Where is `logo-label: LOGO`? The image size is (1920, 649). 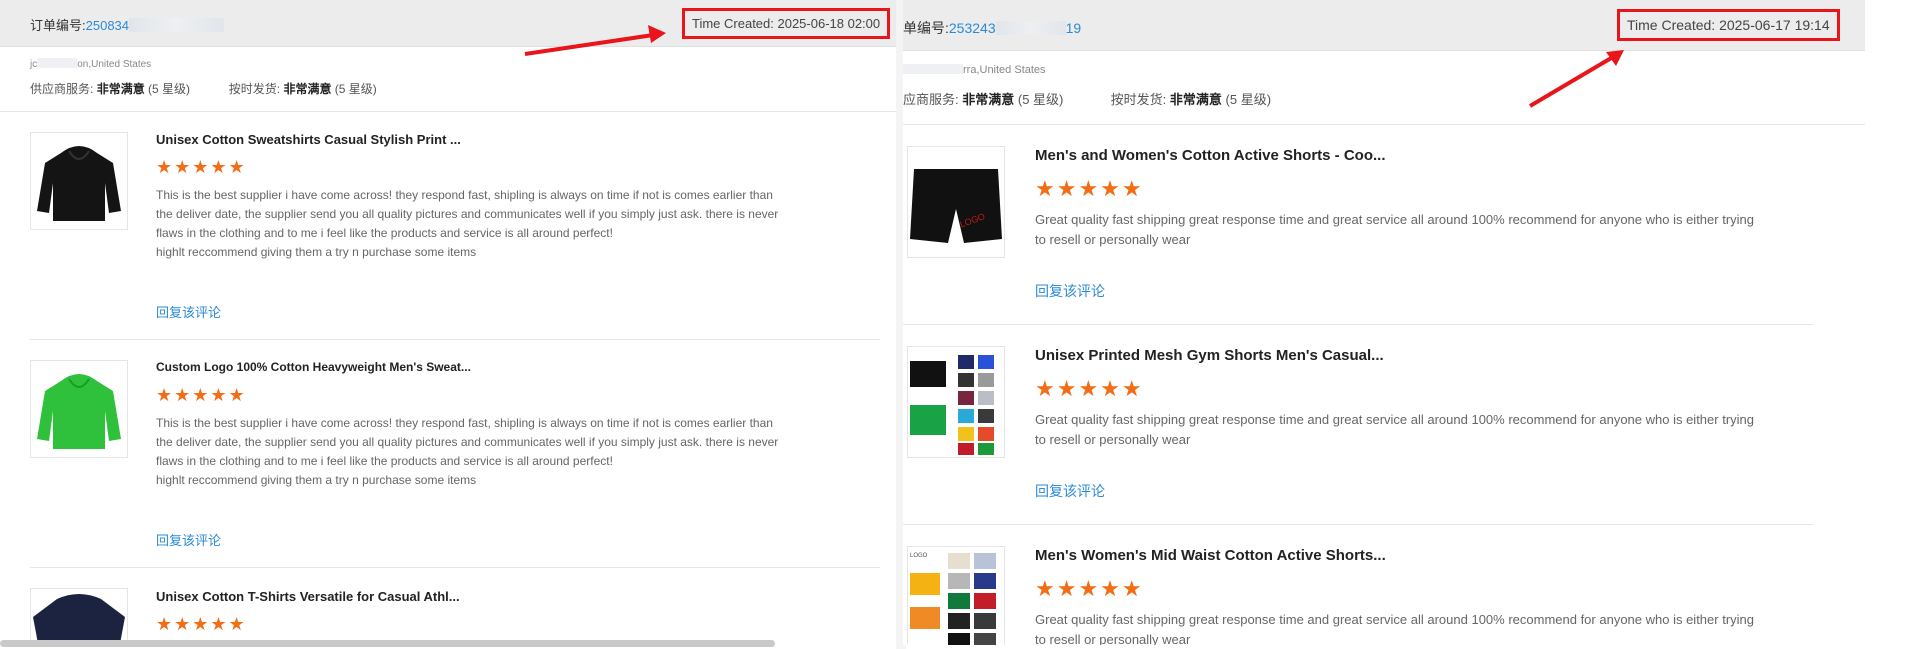
logo-label: LOGO is located at coordinates (919, 556).